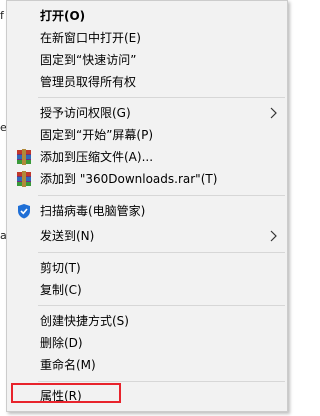 This screenshot has width=320, height=416. Describe the element at coordinates (68, 365) in the screenshot. I see `menu-item-label: 重命名(M)` at that location.